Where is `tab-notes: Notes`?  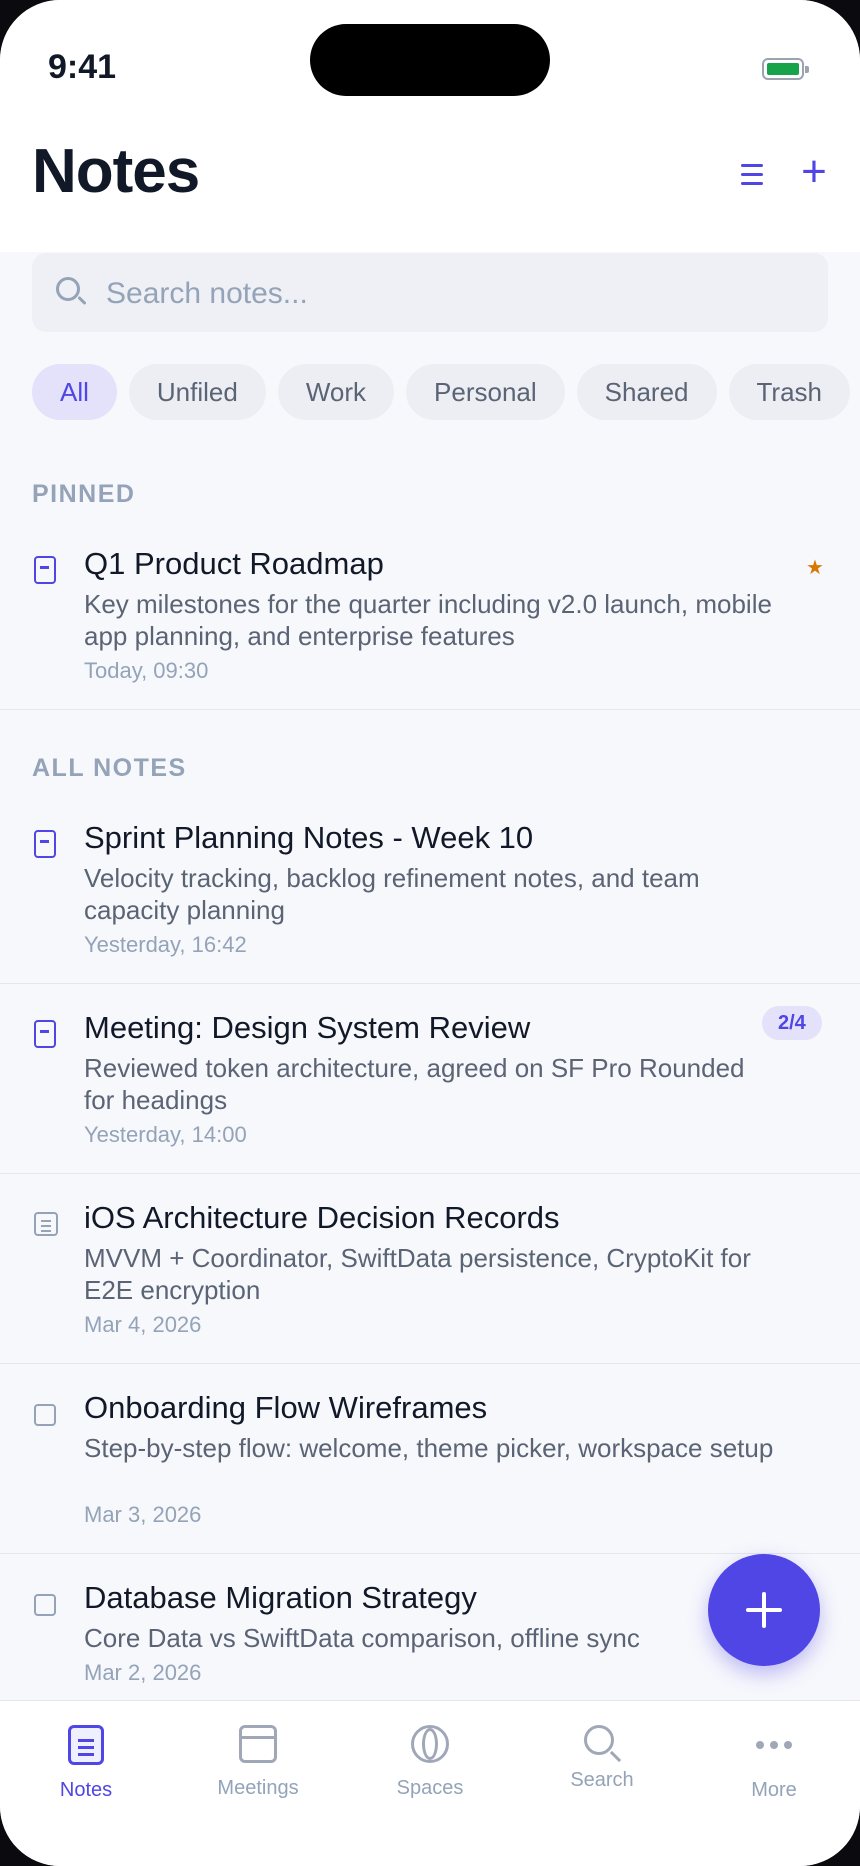 tab-notes: Notes is located at coordinates (86, 1763).